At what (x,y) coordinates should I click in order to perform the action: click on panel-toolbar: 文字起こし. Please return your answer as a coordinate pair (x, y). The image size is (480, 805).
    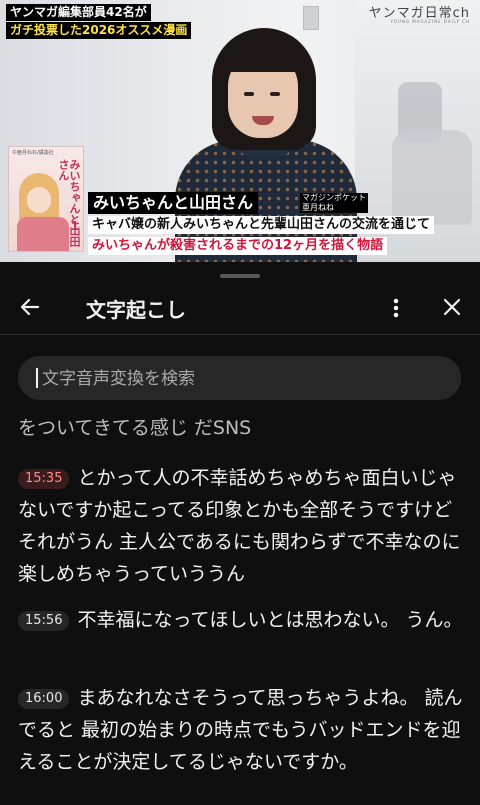
    Looking at the image, I should click on (240, 308).